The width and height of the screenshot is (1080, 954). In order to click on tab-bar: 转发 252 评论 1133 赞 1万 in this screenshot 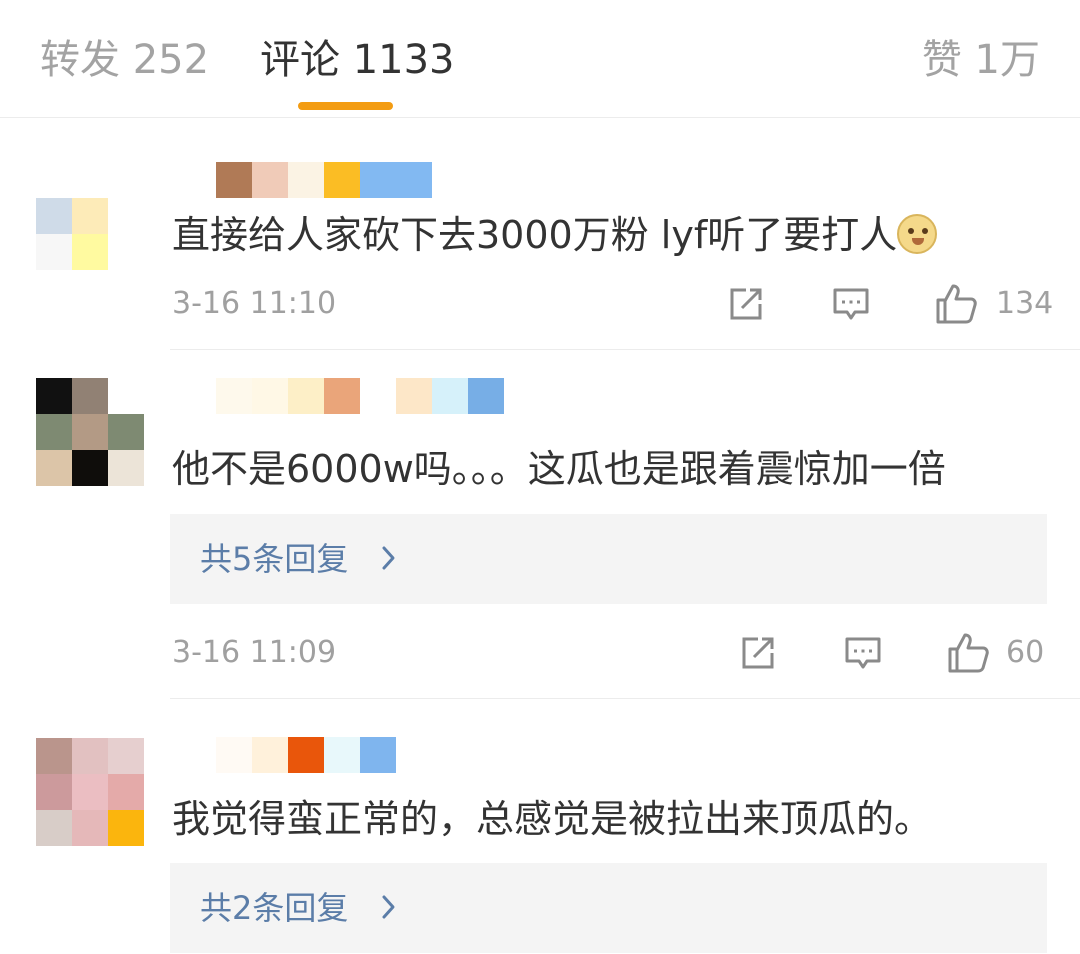, I will do `click(540, 59)`.